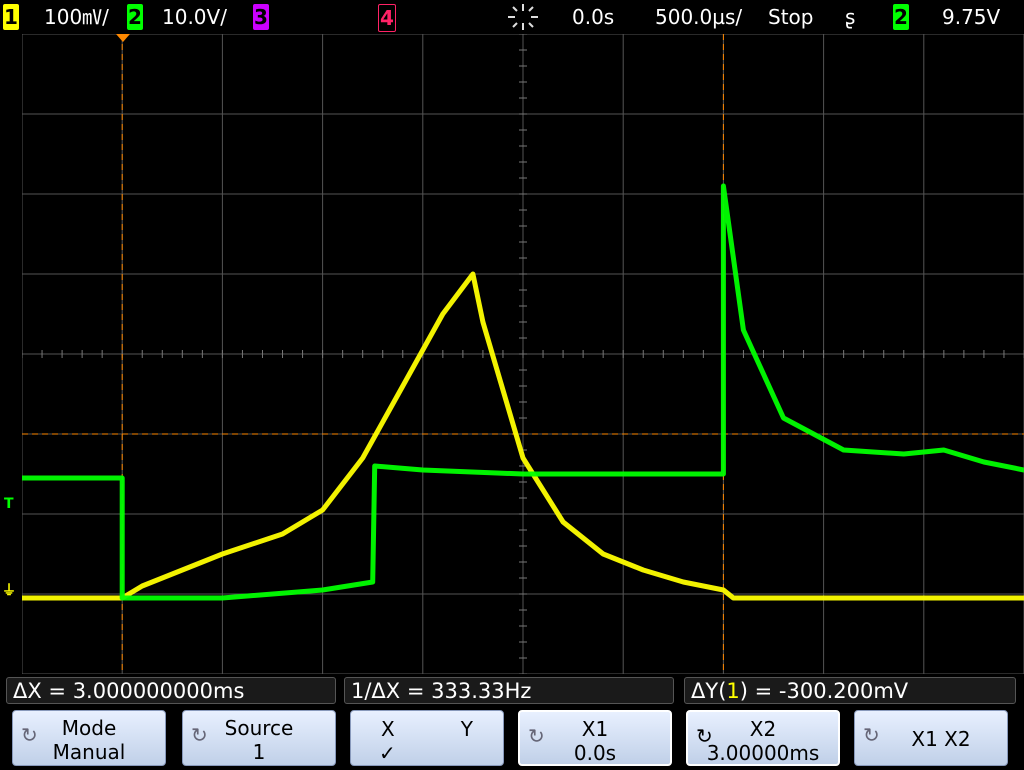 The image size is (1024, 770). What do you see at coordinates (466, 729) in the screenshot?
I see `y-label: Y` at bounding box center [466, 729].